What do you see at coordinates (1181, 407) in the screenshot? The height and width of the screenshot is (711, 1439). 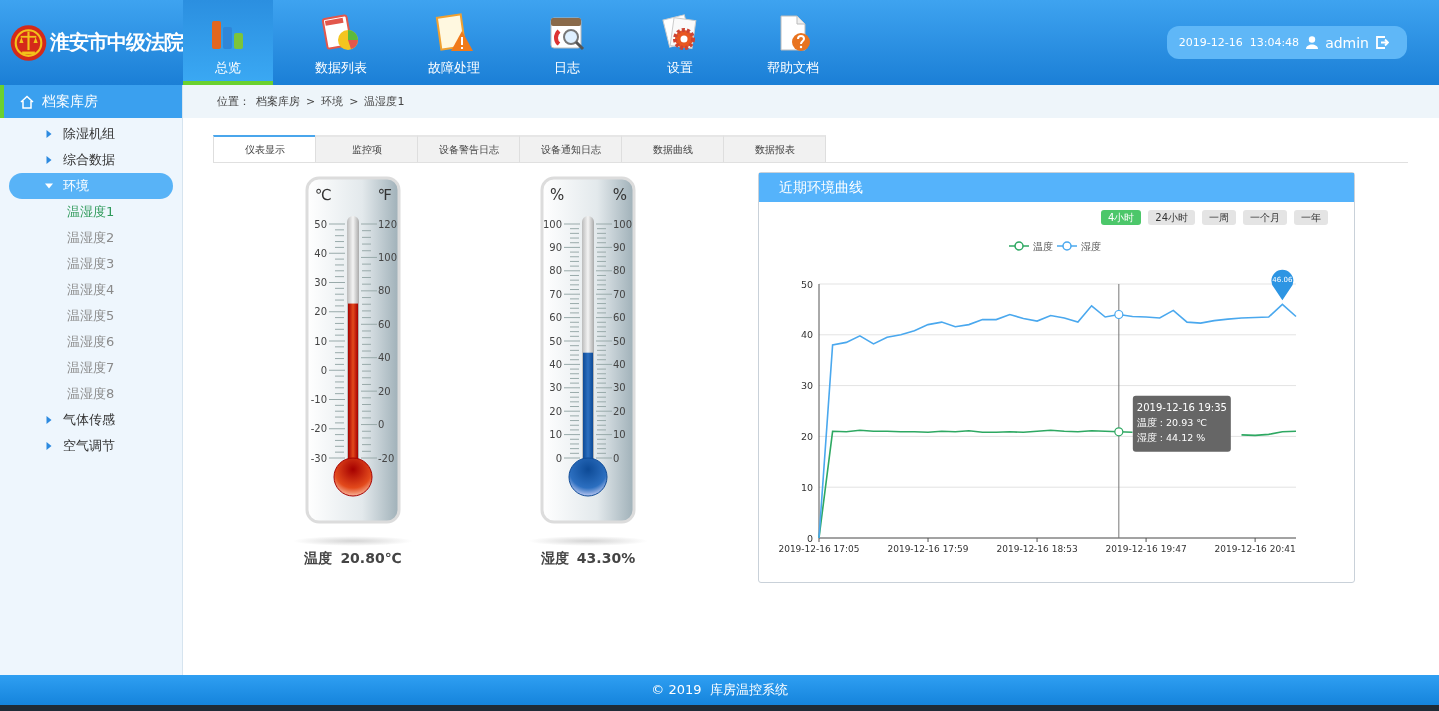 I see `tooltip-title: 2019-12-16 19:35` at bounding box center [1181, 407].